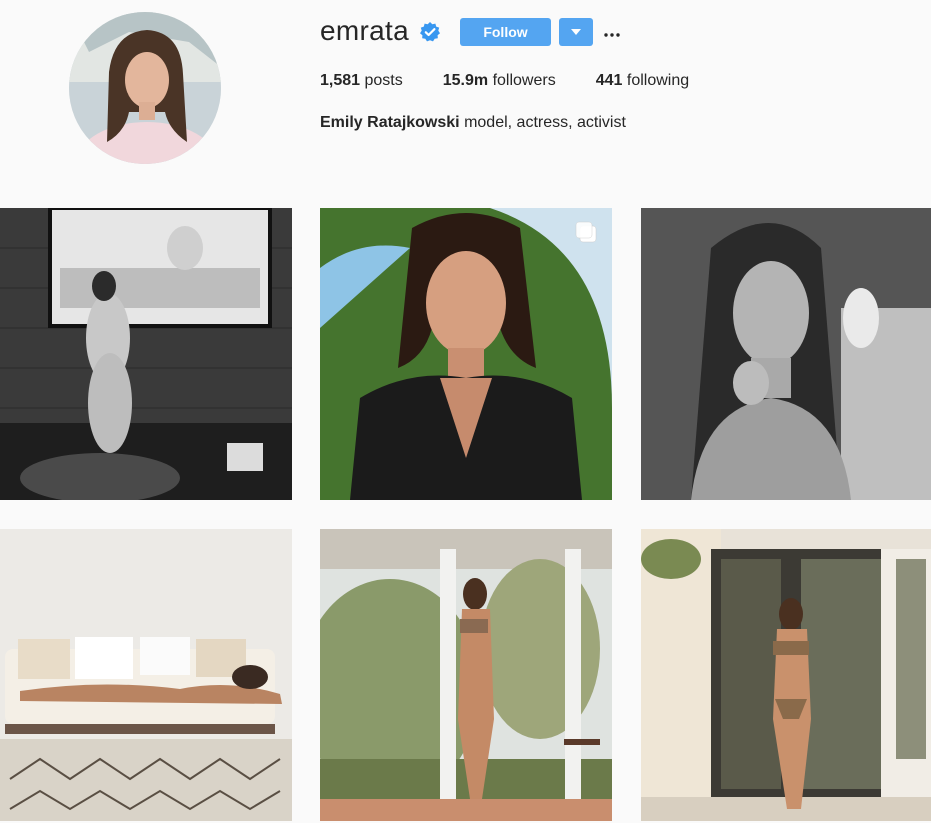 The height and width of the screenshot is (823, 931). I want to click on chevron-down-icon, so click(576, 32).